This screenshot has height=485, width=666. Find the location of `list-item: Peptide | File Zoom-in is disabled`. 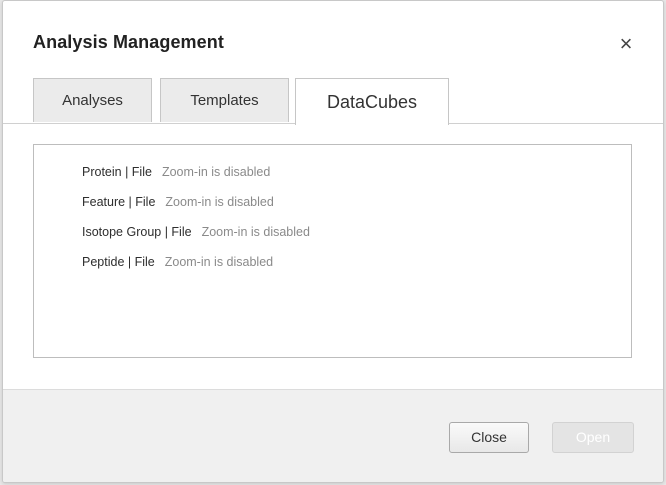

list-item: Peptide | File Zoom-in is disabled is located at coordinates (177, 262).